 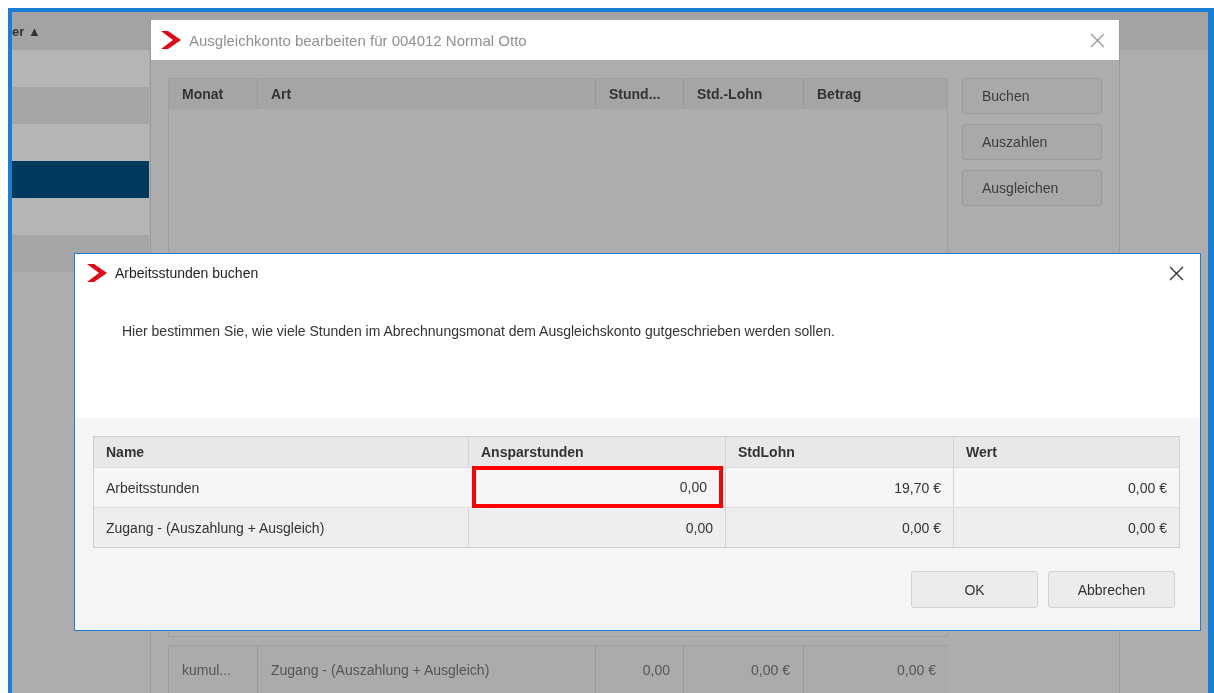 I want to click on table-cell: Zugang - (Auszahlung + Ausgleich), so click(x=427, y=669).